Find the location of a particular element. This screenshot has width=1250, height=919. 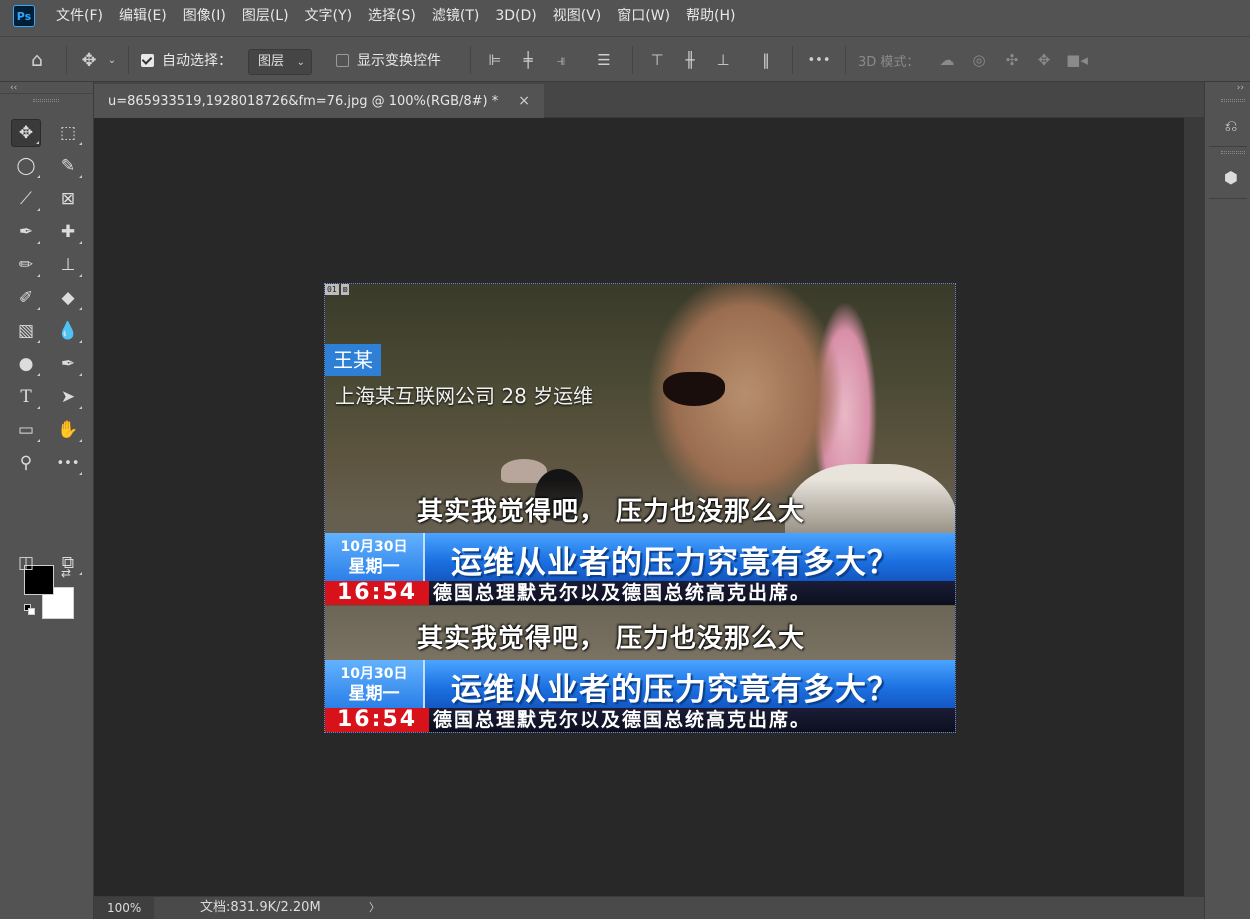

menu-file: 文件(F) is located at coordinates (79, 16).